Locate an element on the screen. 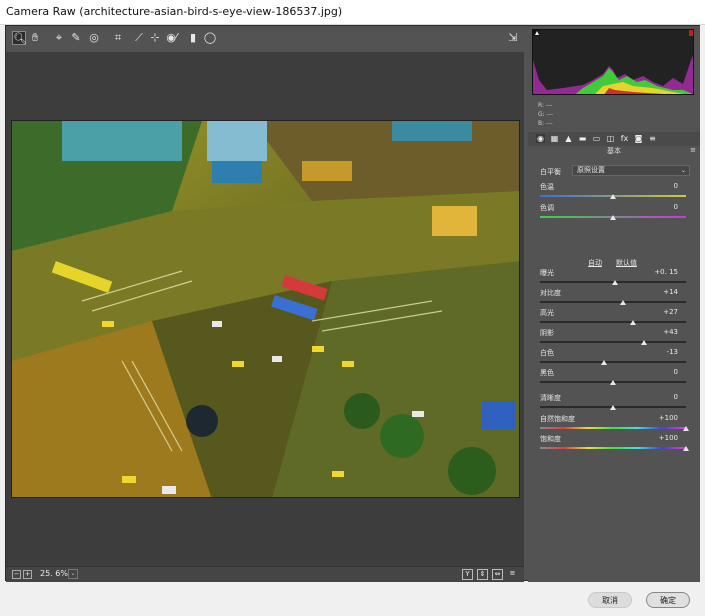 Image resolution: width=705 pixels, height=616 pixels. ok-button: 确定 is located at coordinates (668, 600).